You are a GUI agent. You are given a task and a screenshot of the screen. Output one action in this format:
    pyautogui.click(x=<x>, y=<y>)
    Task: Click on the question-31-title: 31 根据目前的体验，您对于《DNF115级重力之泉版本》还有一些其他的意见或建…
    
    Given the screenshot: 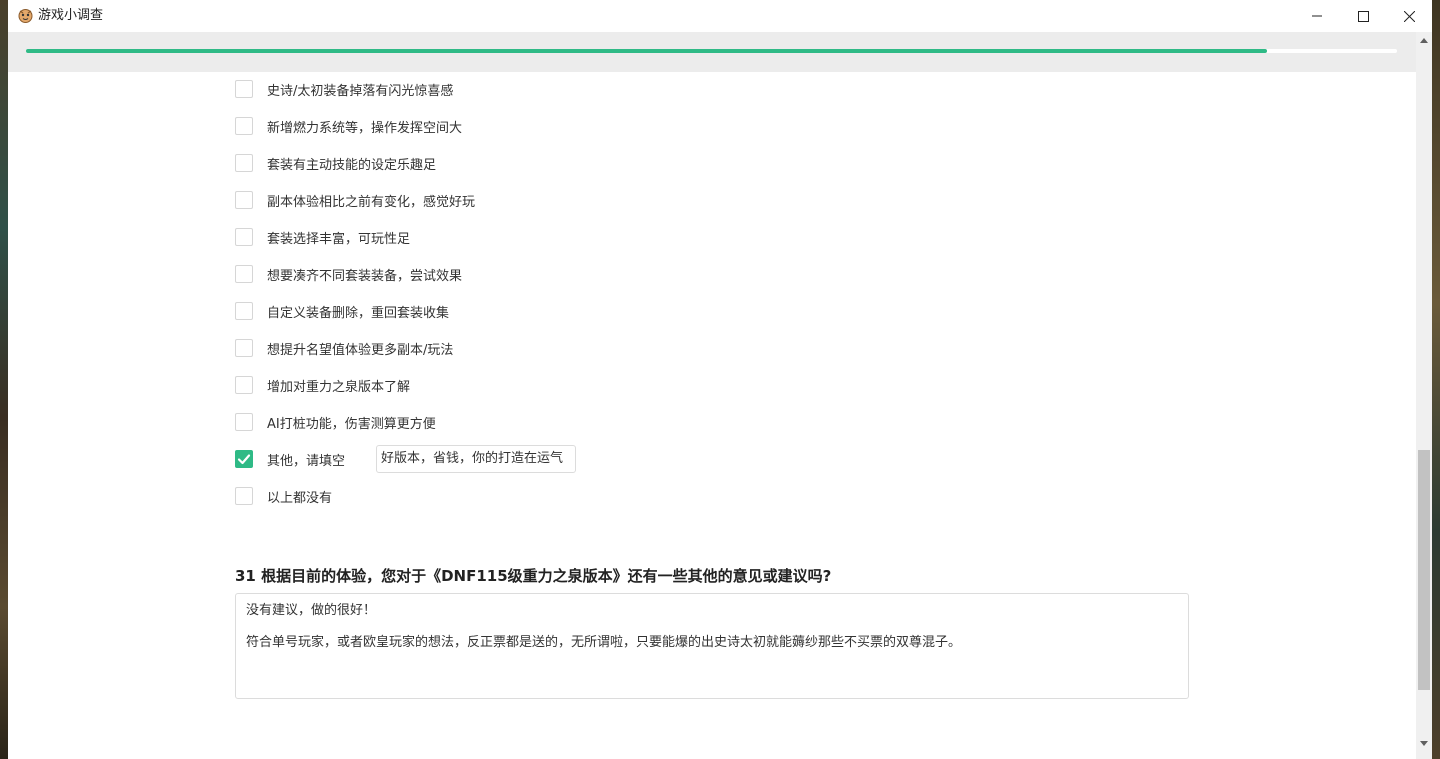 What is the action you would take?
    pyautogui.click(x=533, y=576)
    